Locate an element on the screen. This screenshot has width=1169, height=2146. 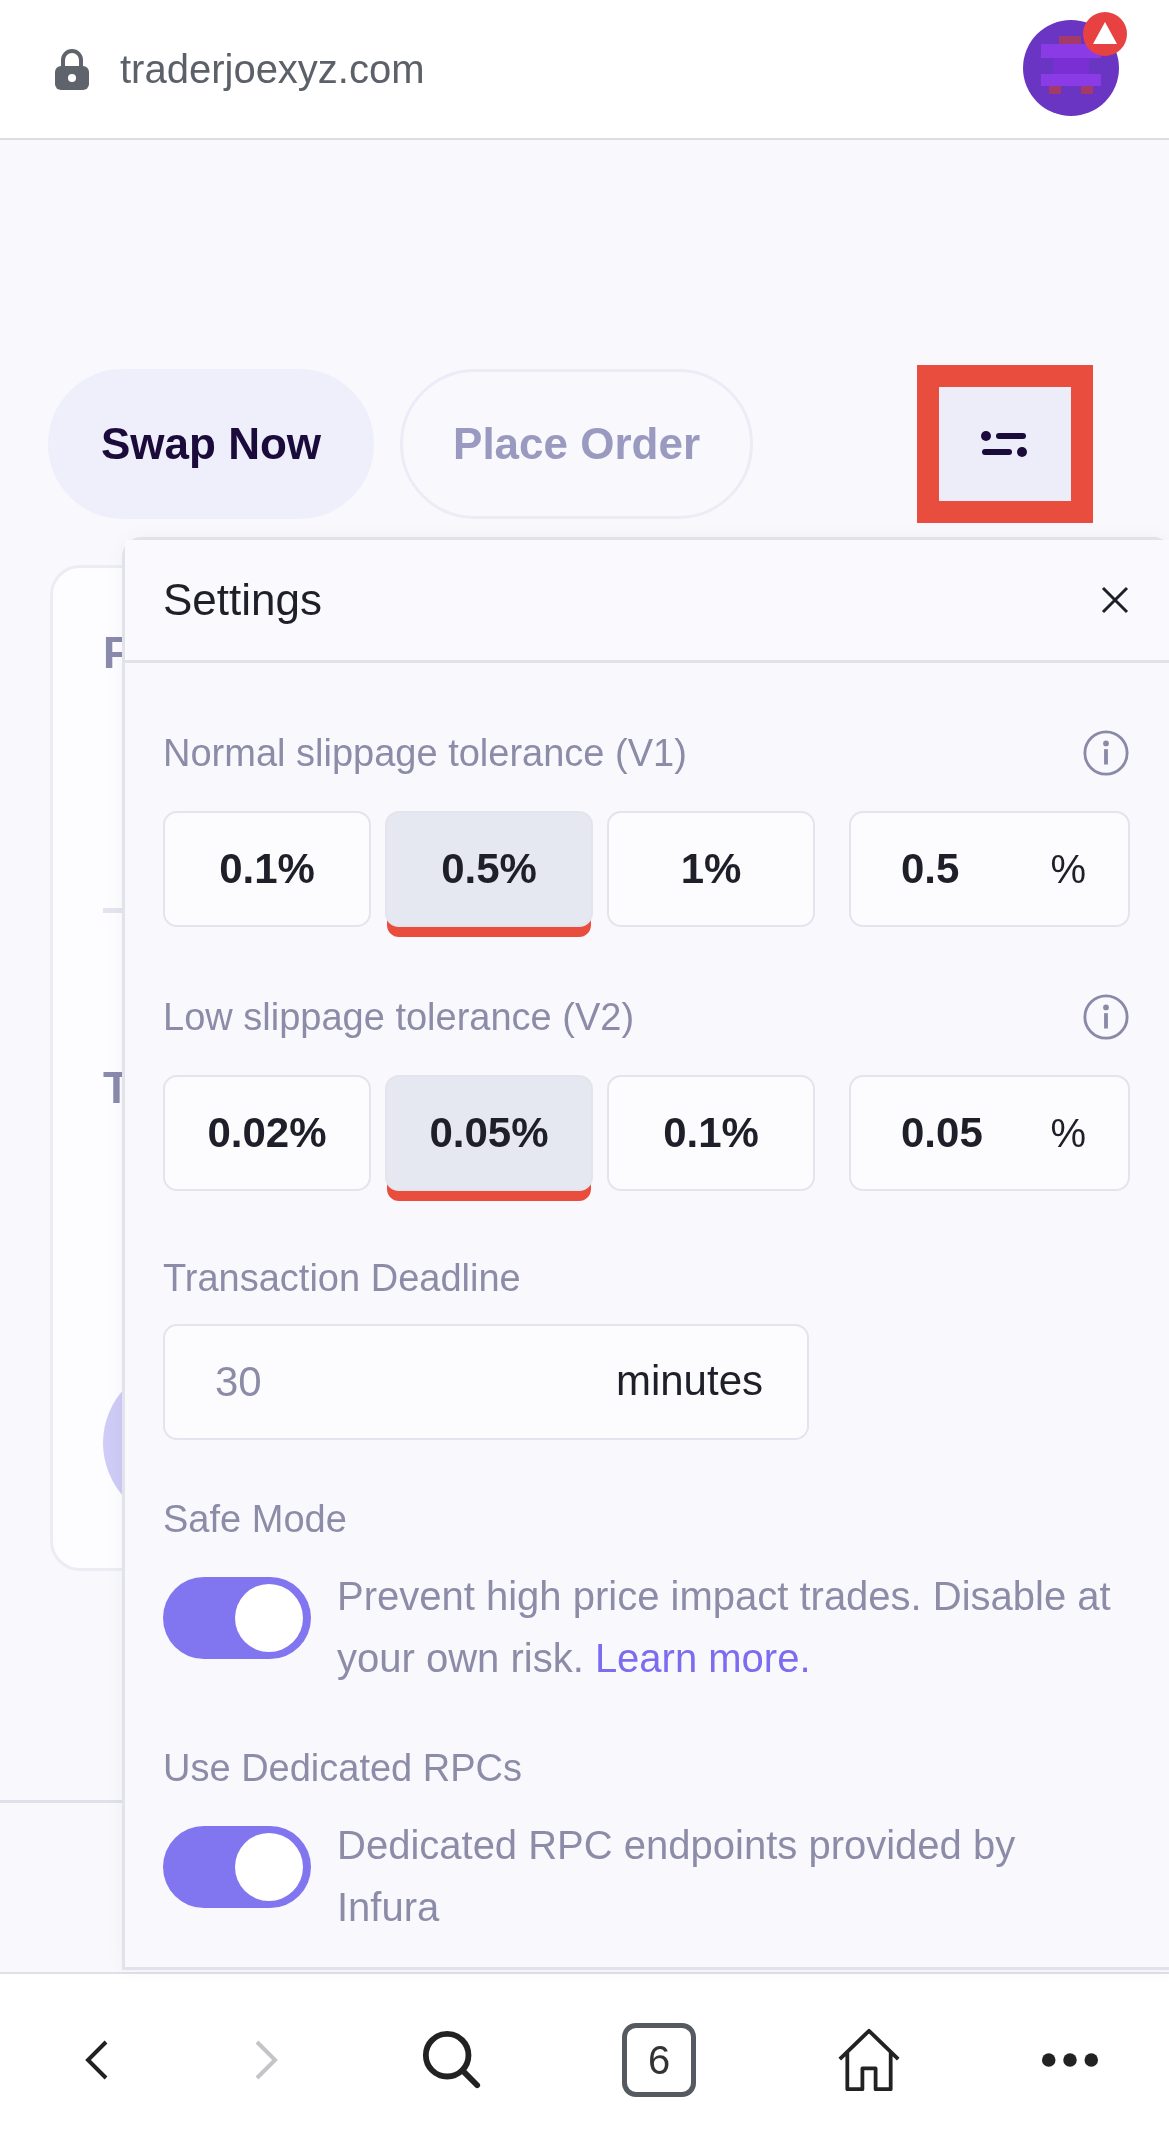
option-button: 0.02% is located at coordinates (267, 1133).